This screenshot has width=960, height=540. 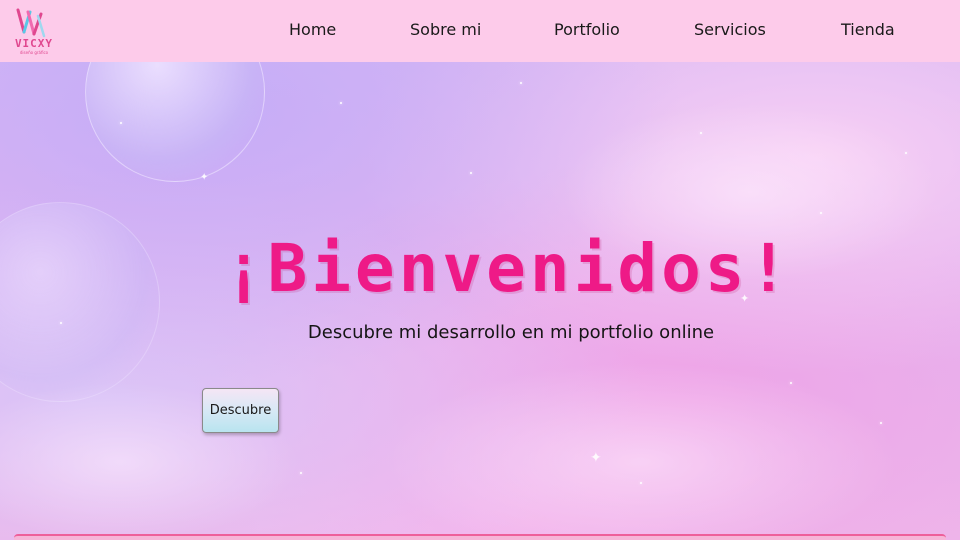 What do you see at coordinates (240, 410) in the screenshot?
I see `descubre-button: Descubre` at bounding box center [240, 410].